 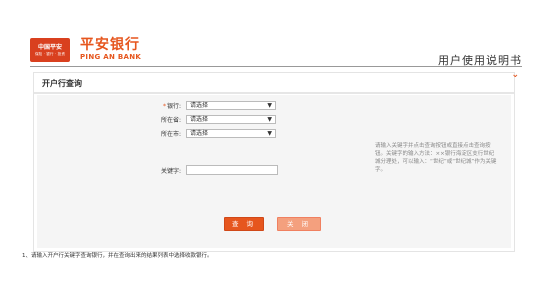 I want to click on province-row: 所在省:, so click(x=169, y=119).